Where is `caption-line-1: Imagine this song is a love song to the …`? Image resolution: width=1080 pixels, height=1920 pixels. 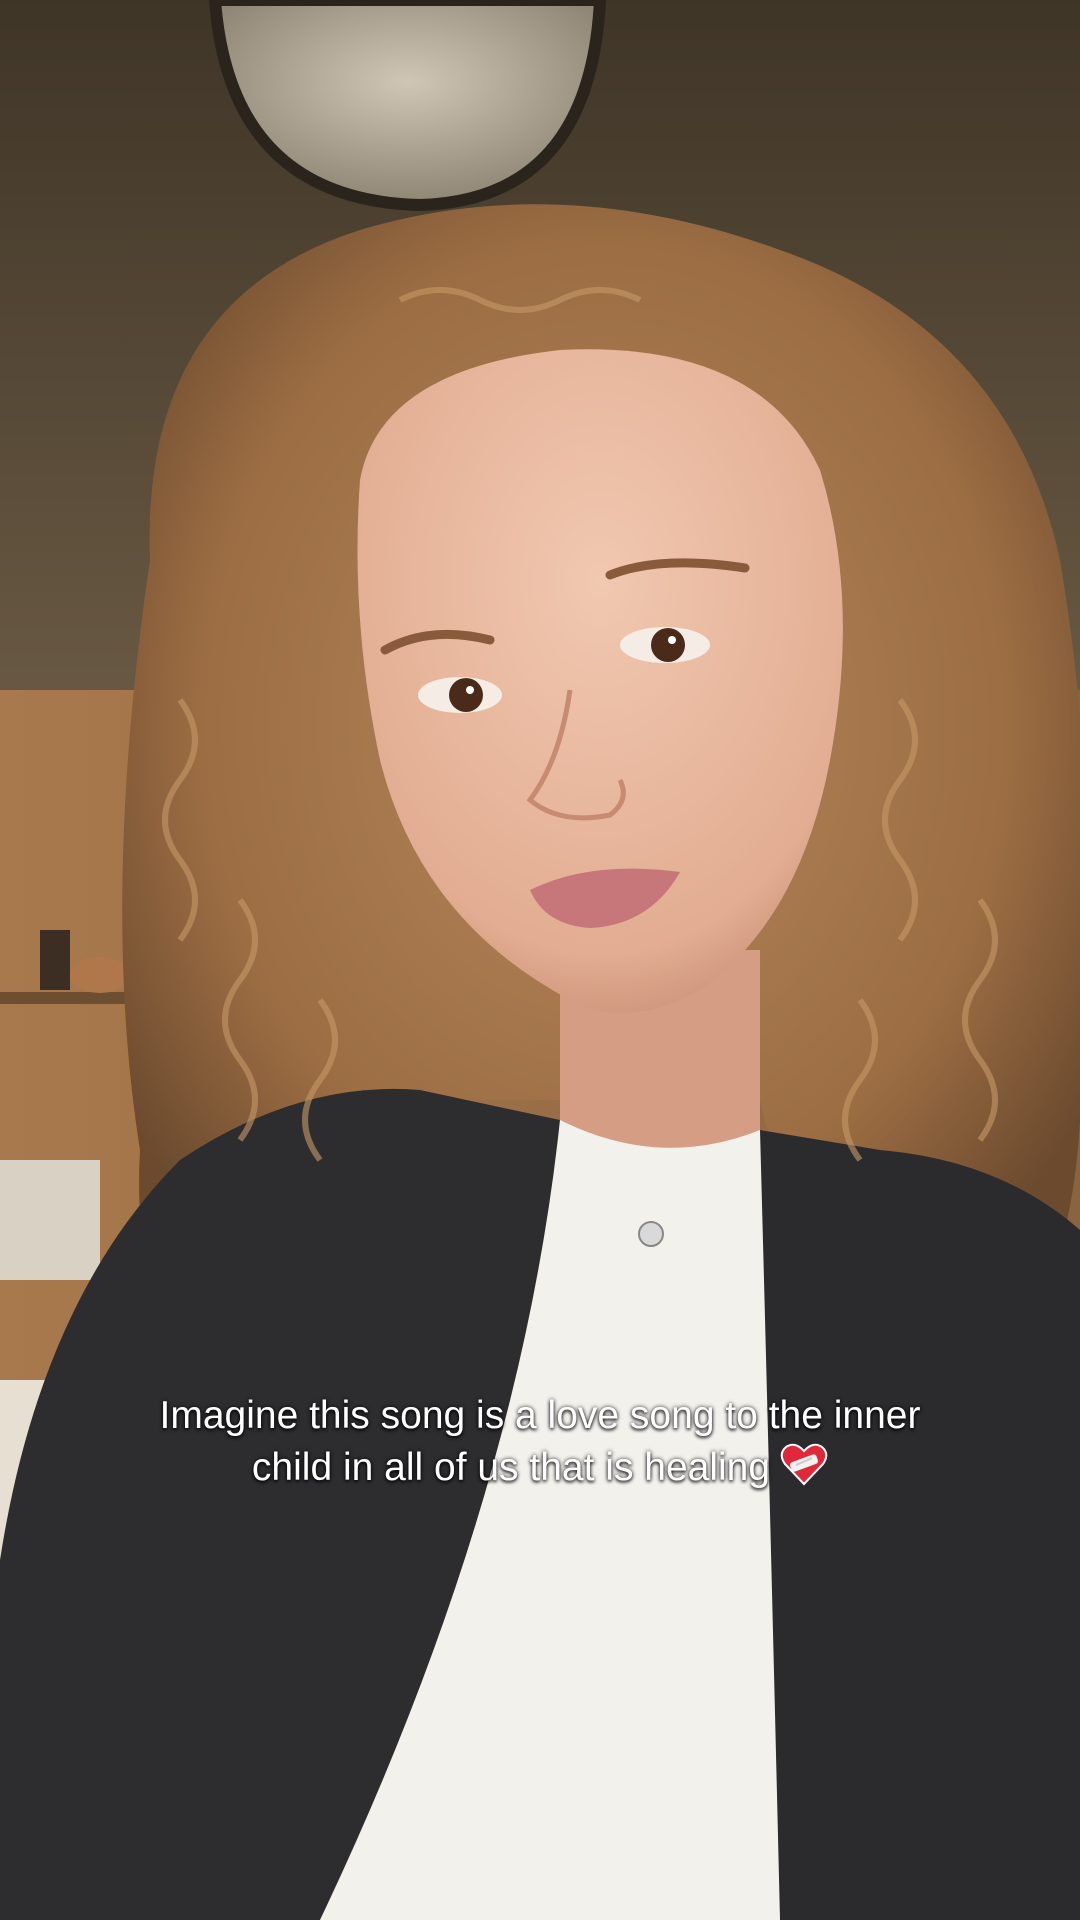 caption-line-1: Imagine this song is a love song to the … is located at coordinates (540, 1415).